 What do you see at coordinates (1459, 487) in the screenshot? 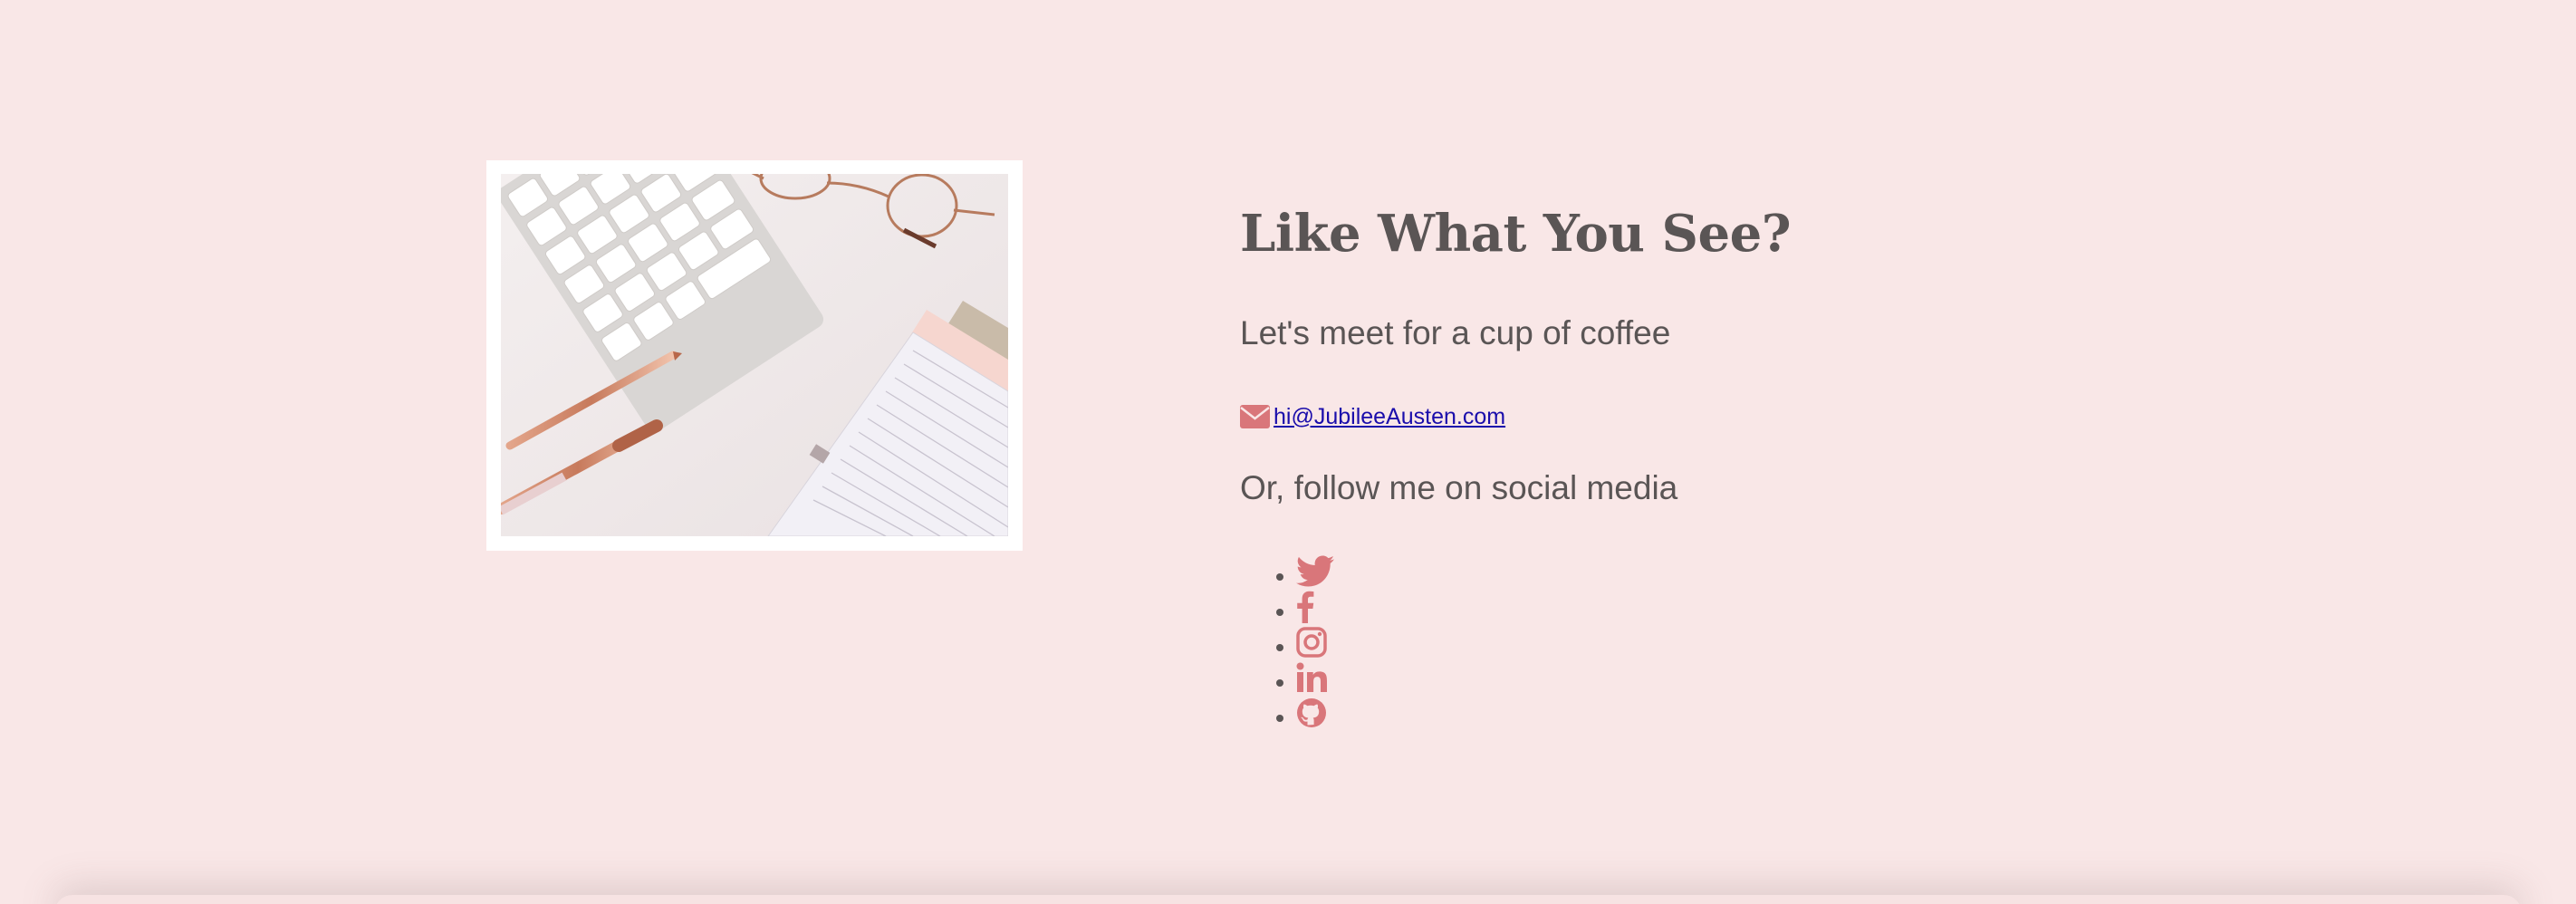
I see `follow-text: Or, follow me on social media` at bounding box center [1459, 487].